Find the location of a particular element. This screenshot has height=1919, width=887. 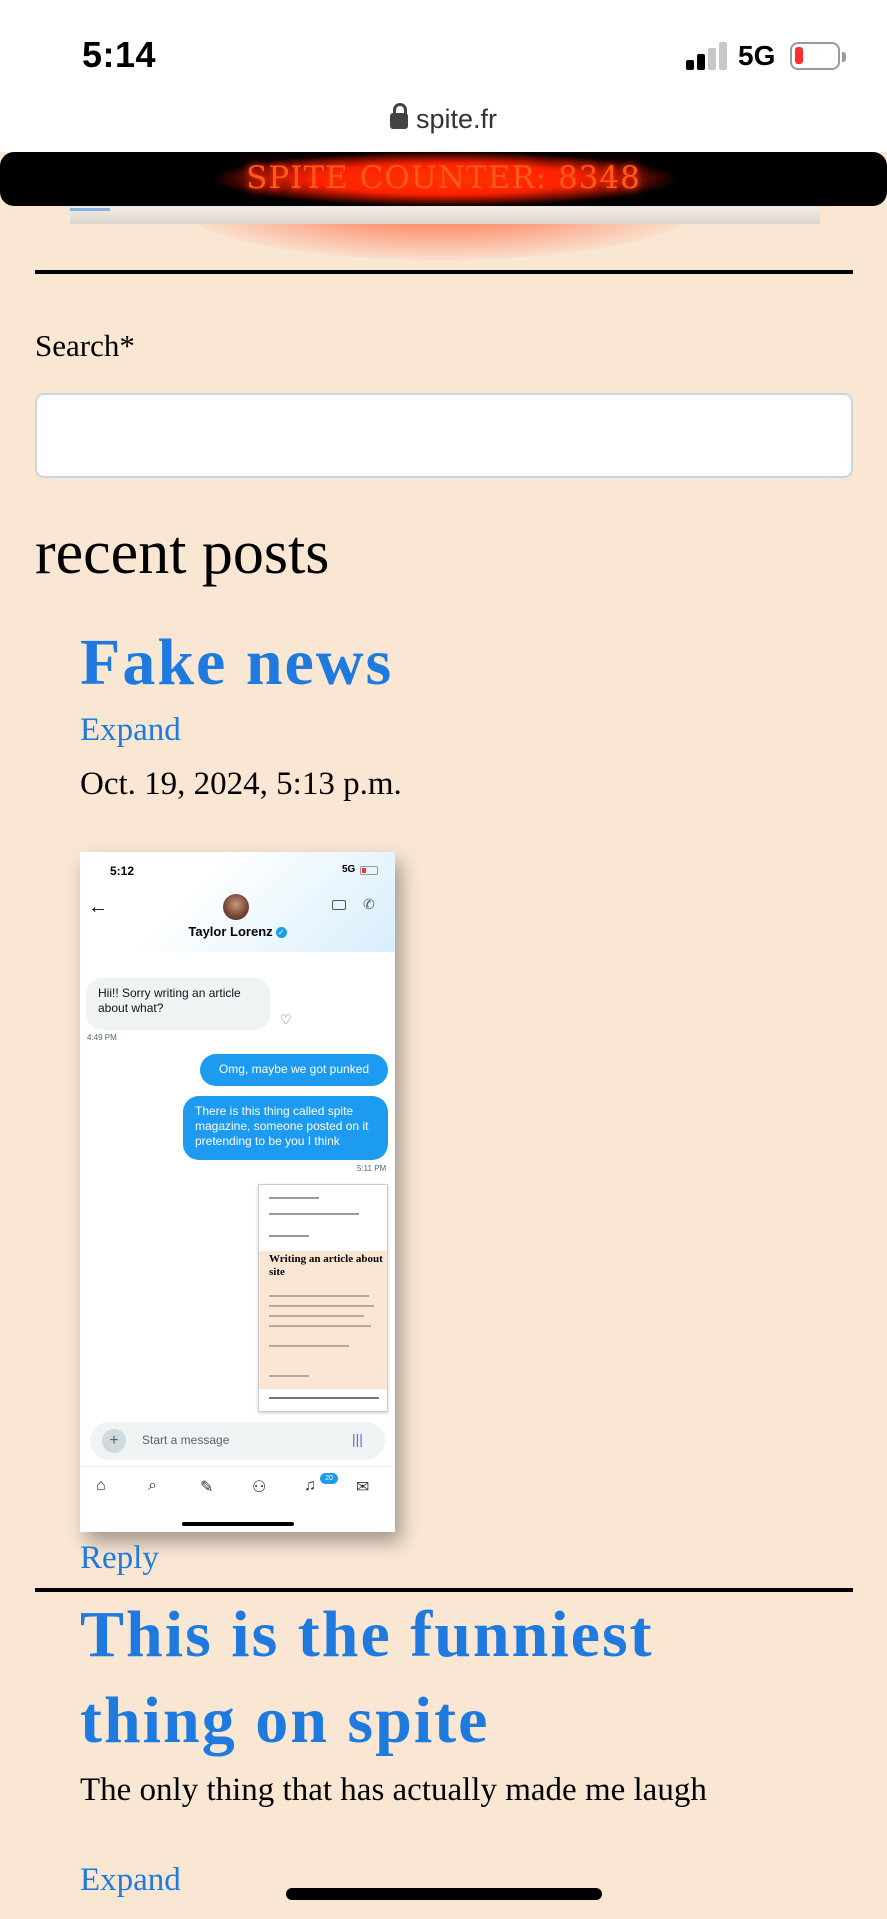

plus-icon: + is located at coordinates (114, 1441).